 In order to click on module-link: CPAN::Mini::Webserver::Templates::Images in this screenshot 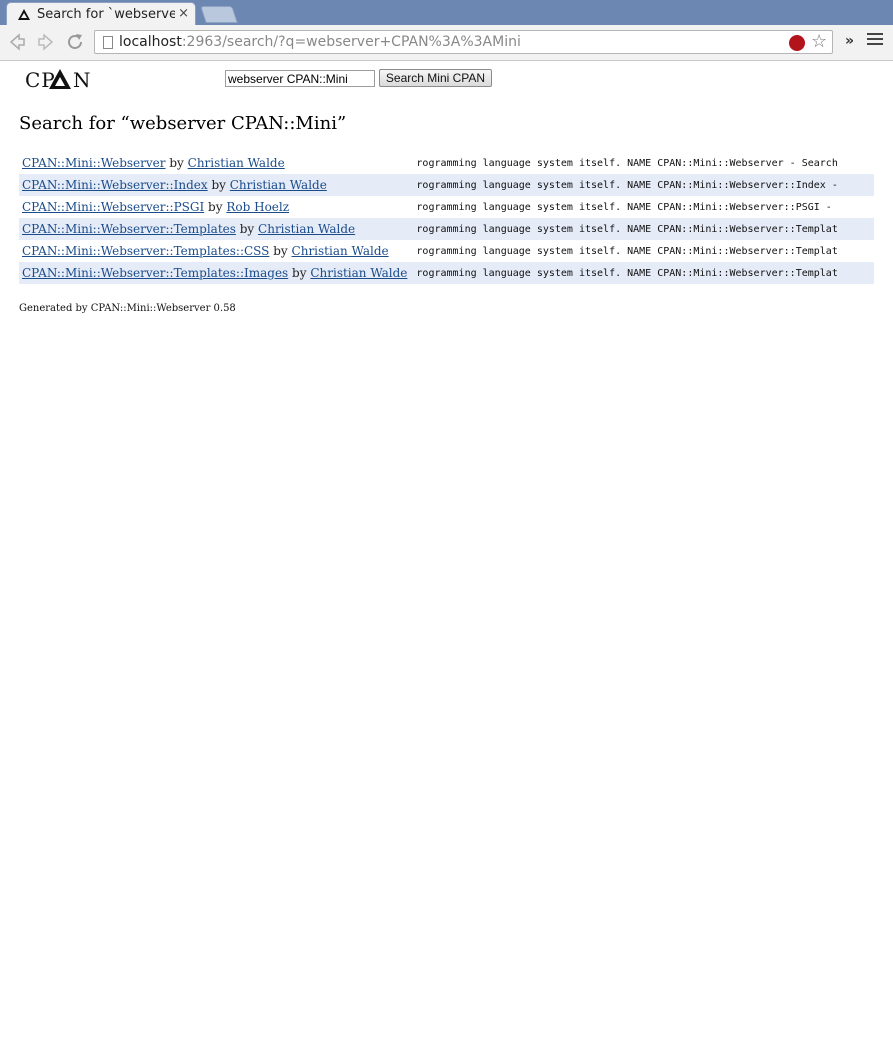, I will do `click(155, 273)`.